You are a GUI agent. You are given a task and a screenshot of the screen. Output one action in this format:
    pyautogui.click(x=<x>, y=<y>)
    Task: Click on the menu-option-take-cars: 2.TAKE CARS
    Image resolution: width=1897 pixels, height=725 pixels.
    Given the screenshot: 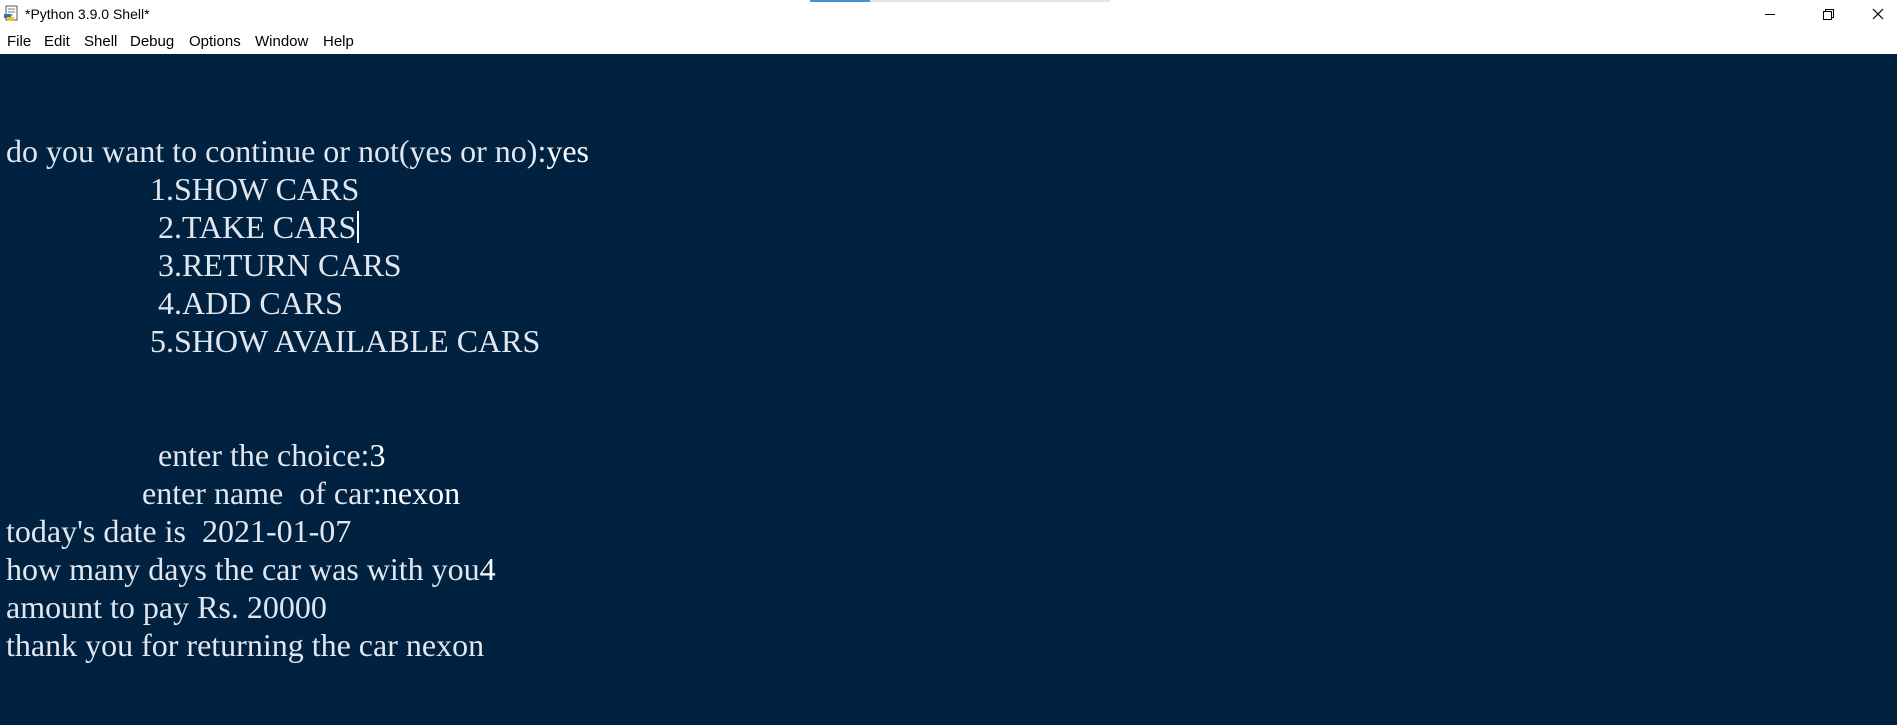 What is the action you would take?
    pyautogui.click(x=259, y=227)
    